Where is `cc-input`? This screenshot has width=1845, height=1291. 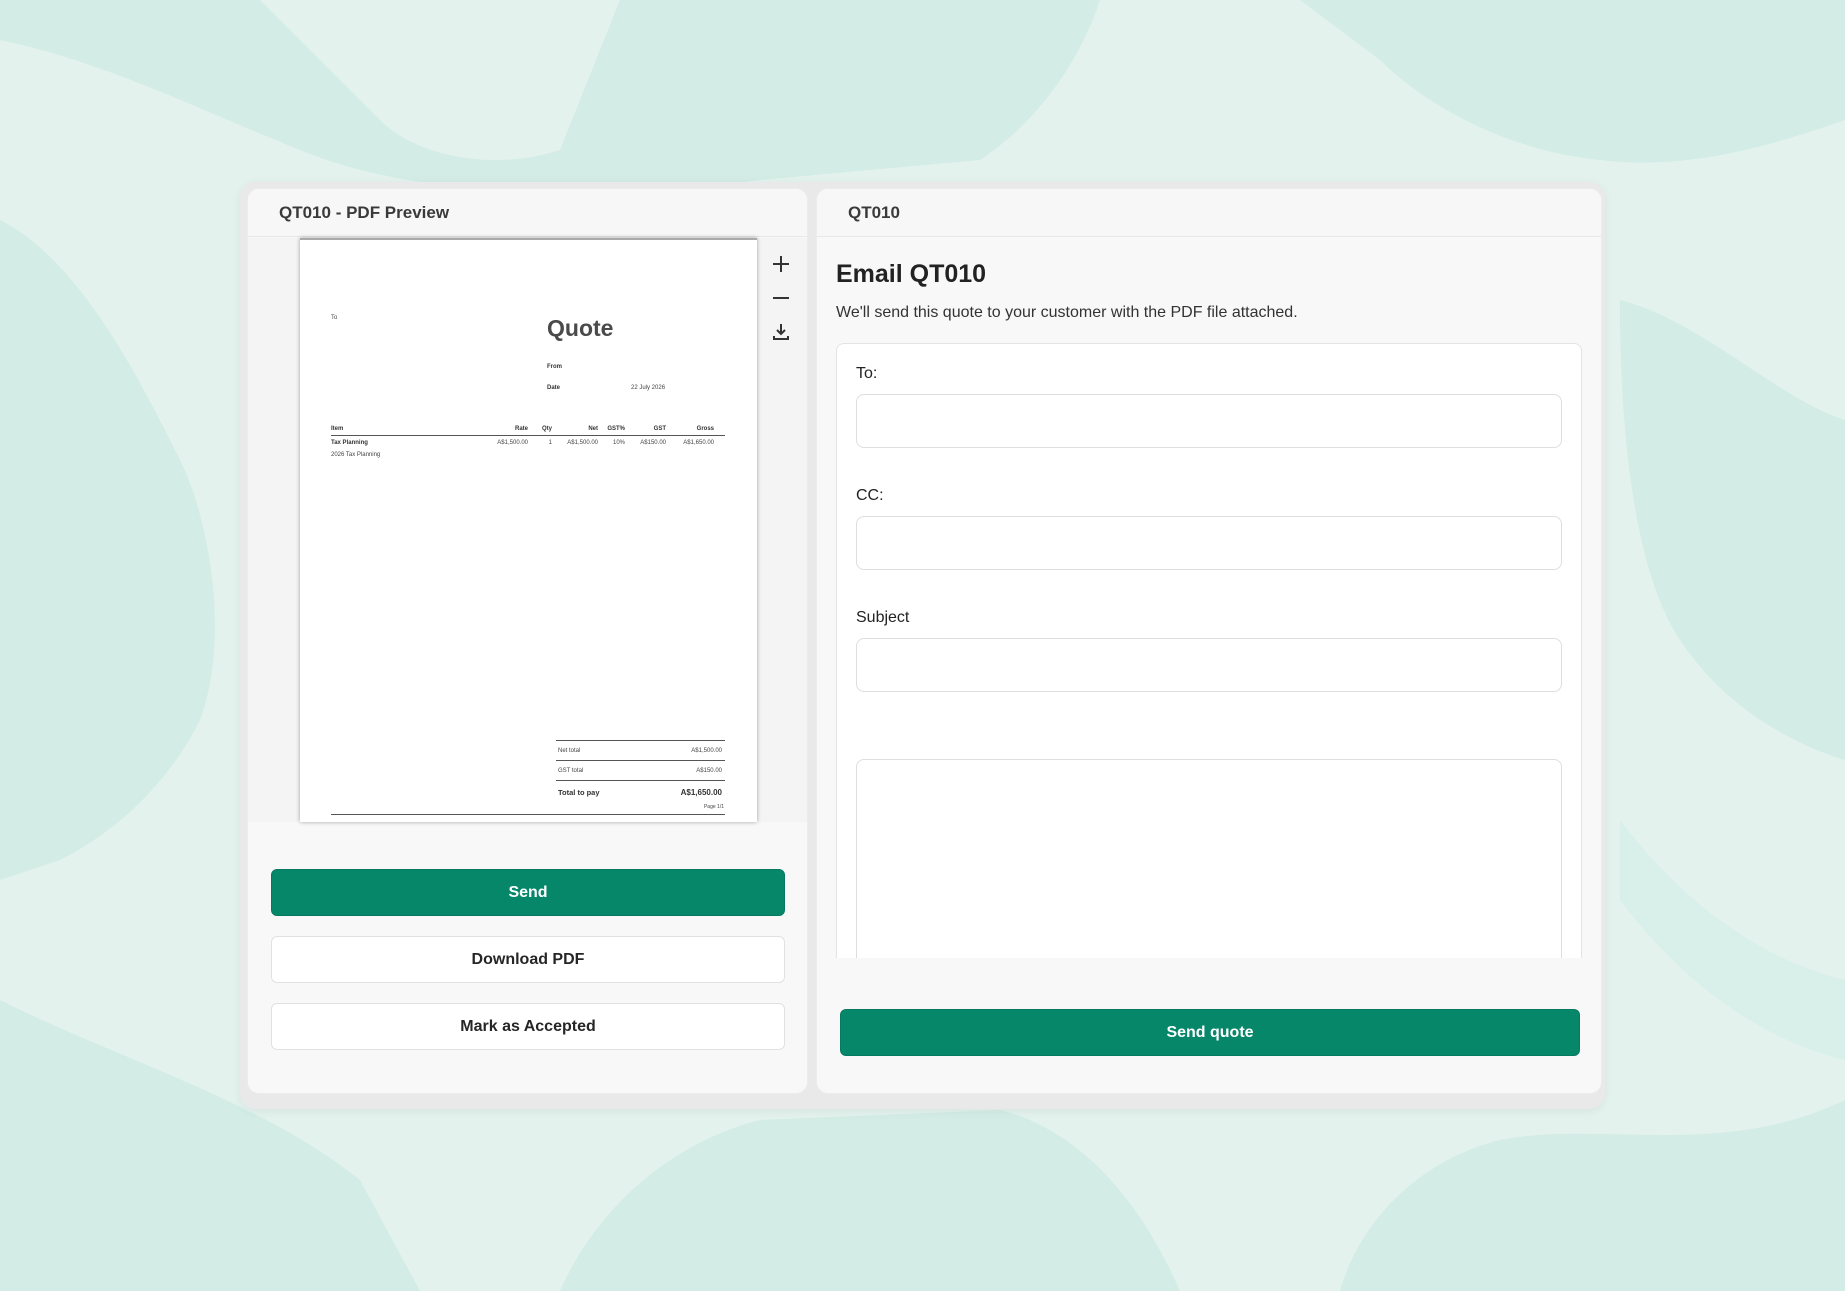
cc-input is located at coordinates (1209, 543).